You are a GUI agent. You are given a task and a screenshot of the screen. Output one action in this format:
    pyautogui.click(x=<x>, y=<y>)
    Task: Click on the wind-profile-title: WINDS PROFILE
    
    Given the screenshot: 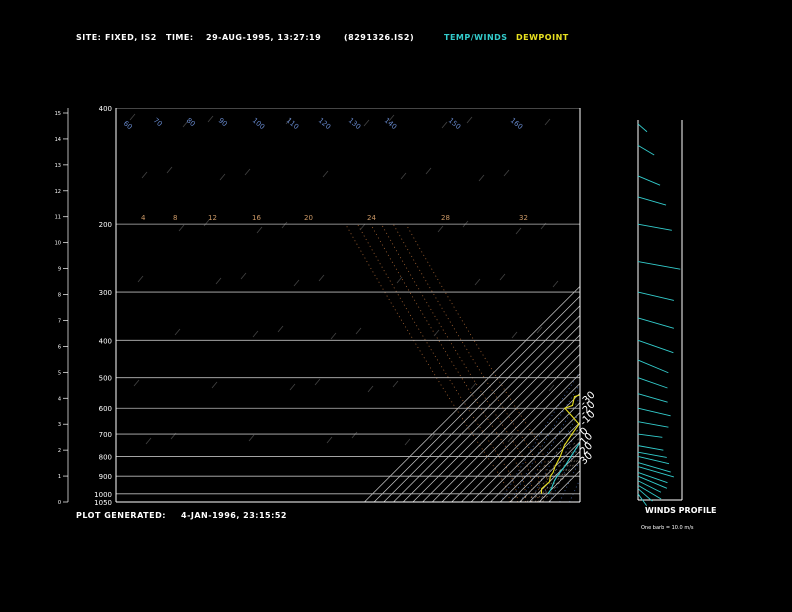 What is the action you would take?
    pyautogui.click(x=681, y=510)
    